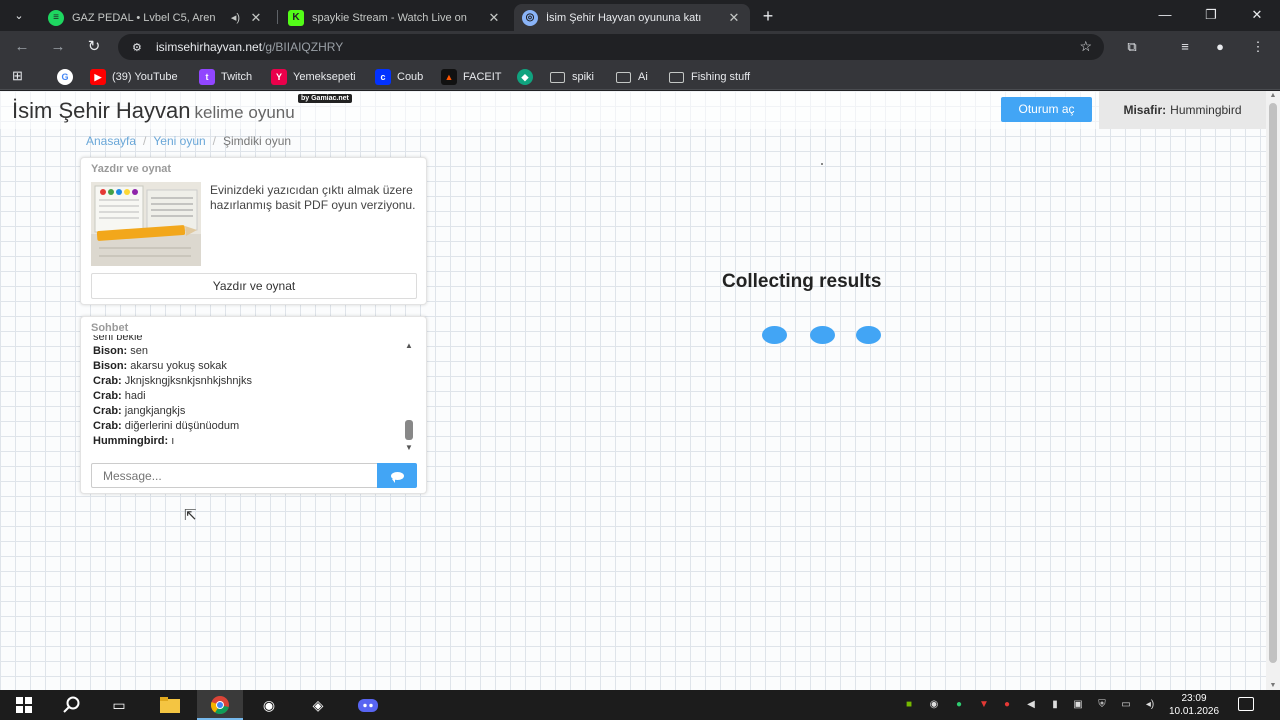 Image resolution: width=1280 pixels, height=720 pixels. I want to click on search-icon, so click(72, 705).